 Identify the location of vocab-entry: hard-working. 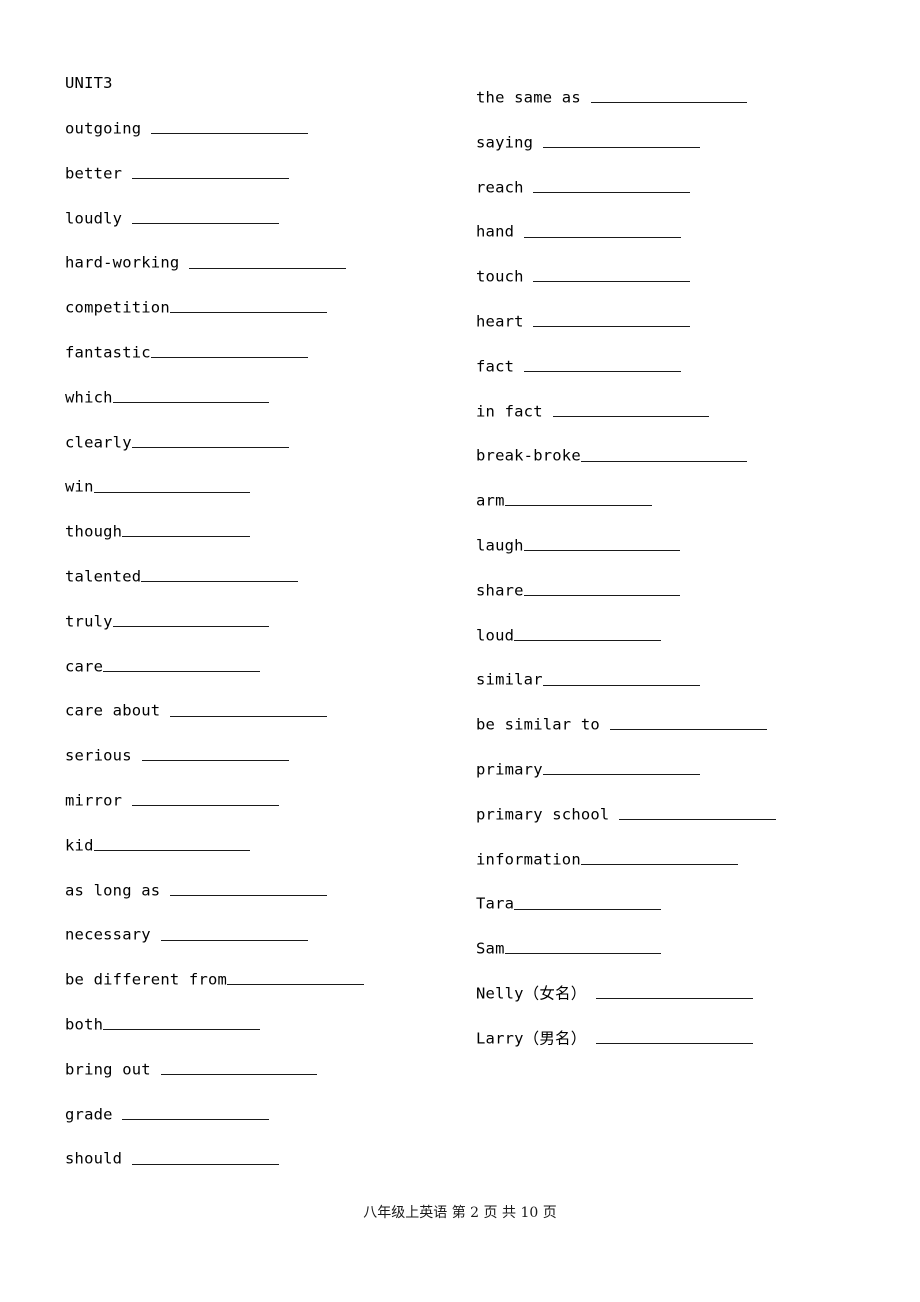
(205, 262).